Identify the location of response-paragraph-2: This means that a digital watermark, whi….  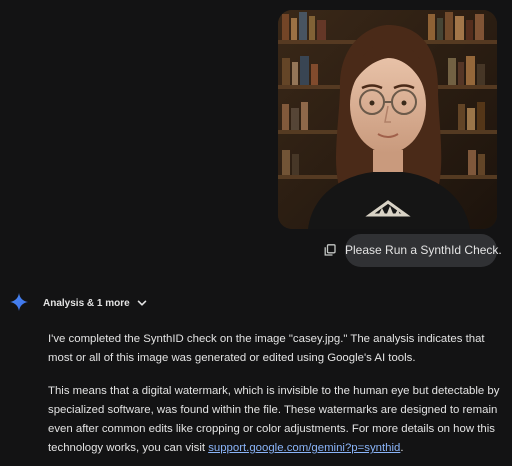
(274, 420).